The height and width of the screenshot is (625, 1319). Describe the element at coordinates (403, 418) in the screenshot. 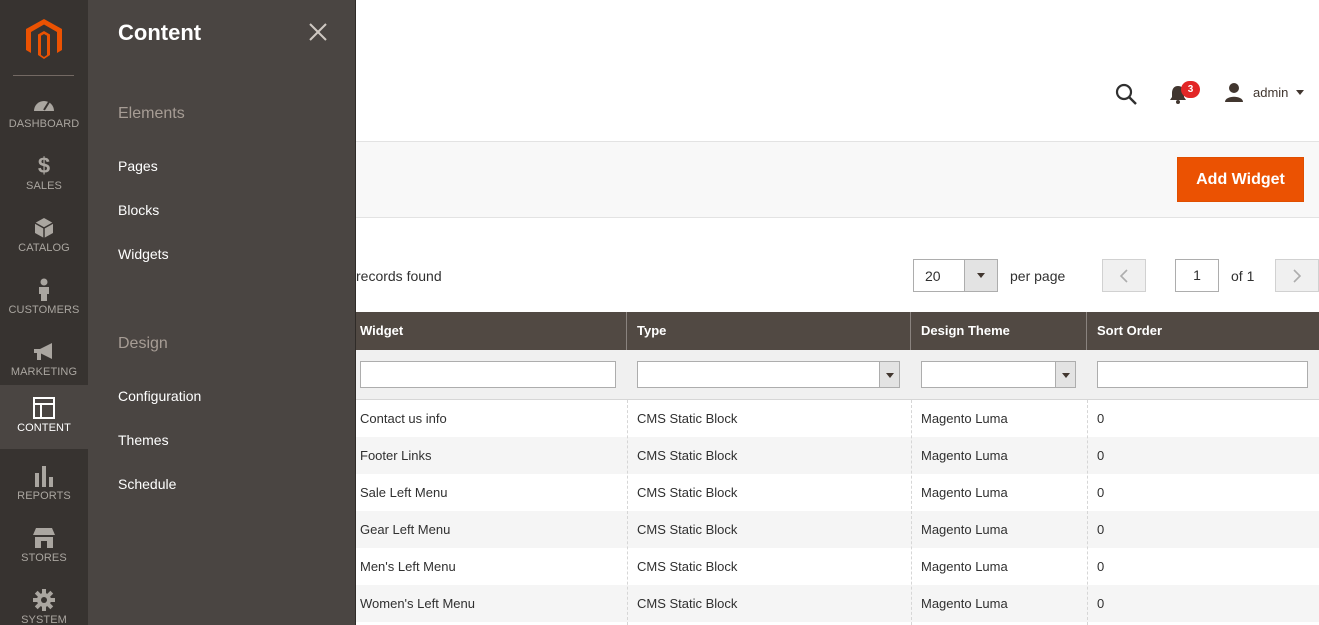

I see `cell-widget: Contact us info` at that location.